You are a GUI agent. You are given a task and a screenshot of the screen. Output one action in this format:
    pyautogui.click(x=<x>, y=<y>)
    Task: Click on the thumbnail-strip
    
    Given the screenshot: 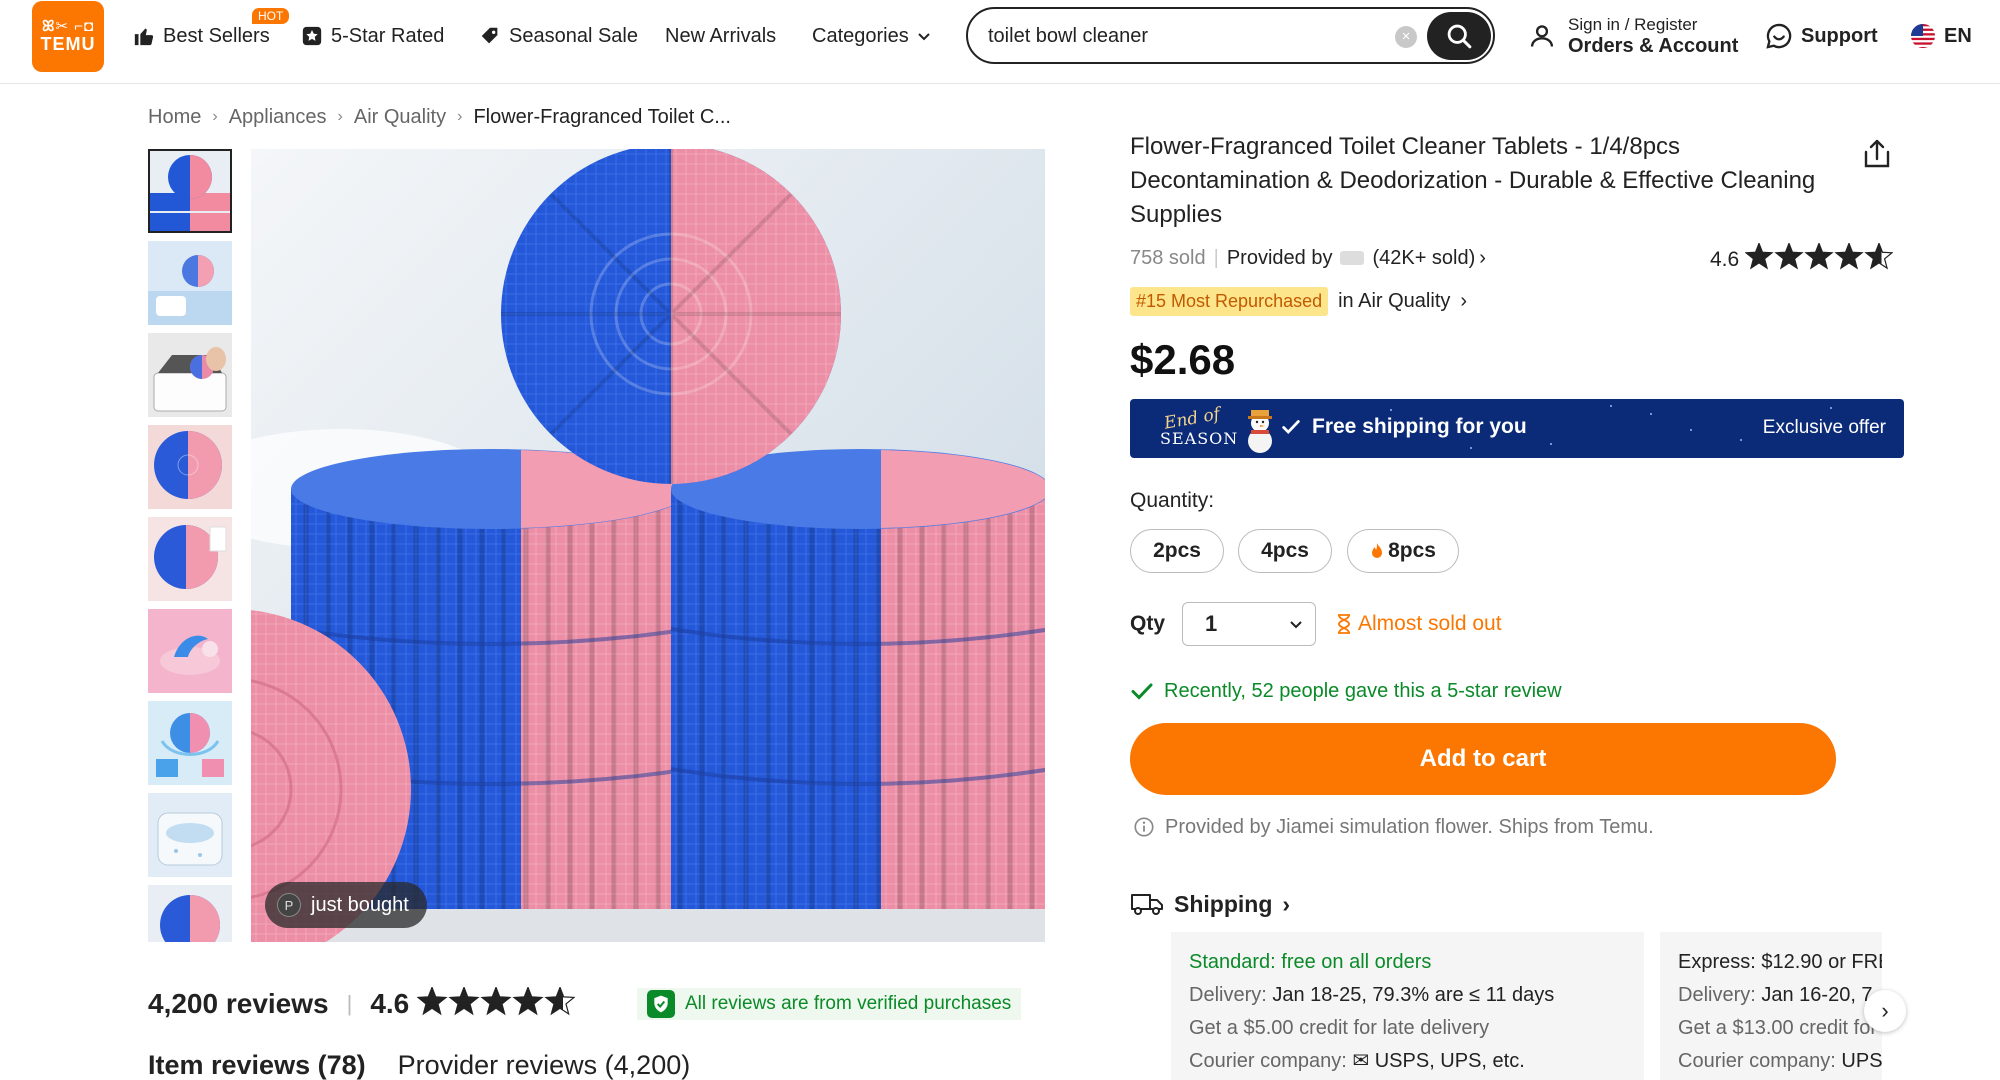 What is the action you would take?
    pyautogui.click(x=190, y=545)
    